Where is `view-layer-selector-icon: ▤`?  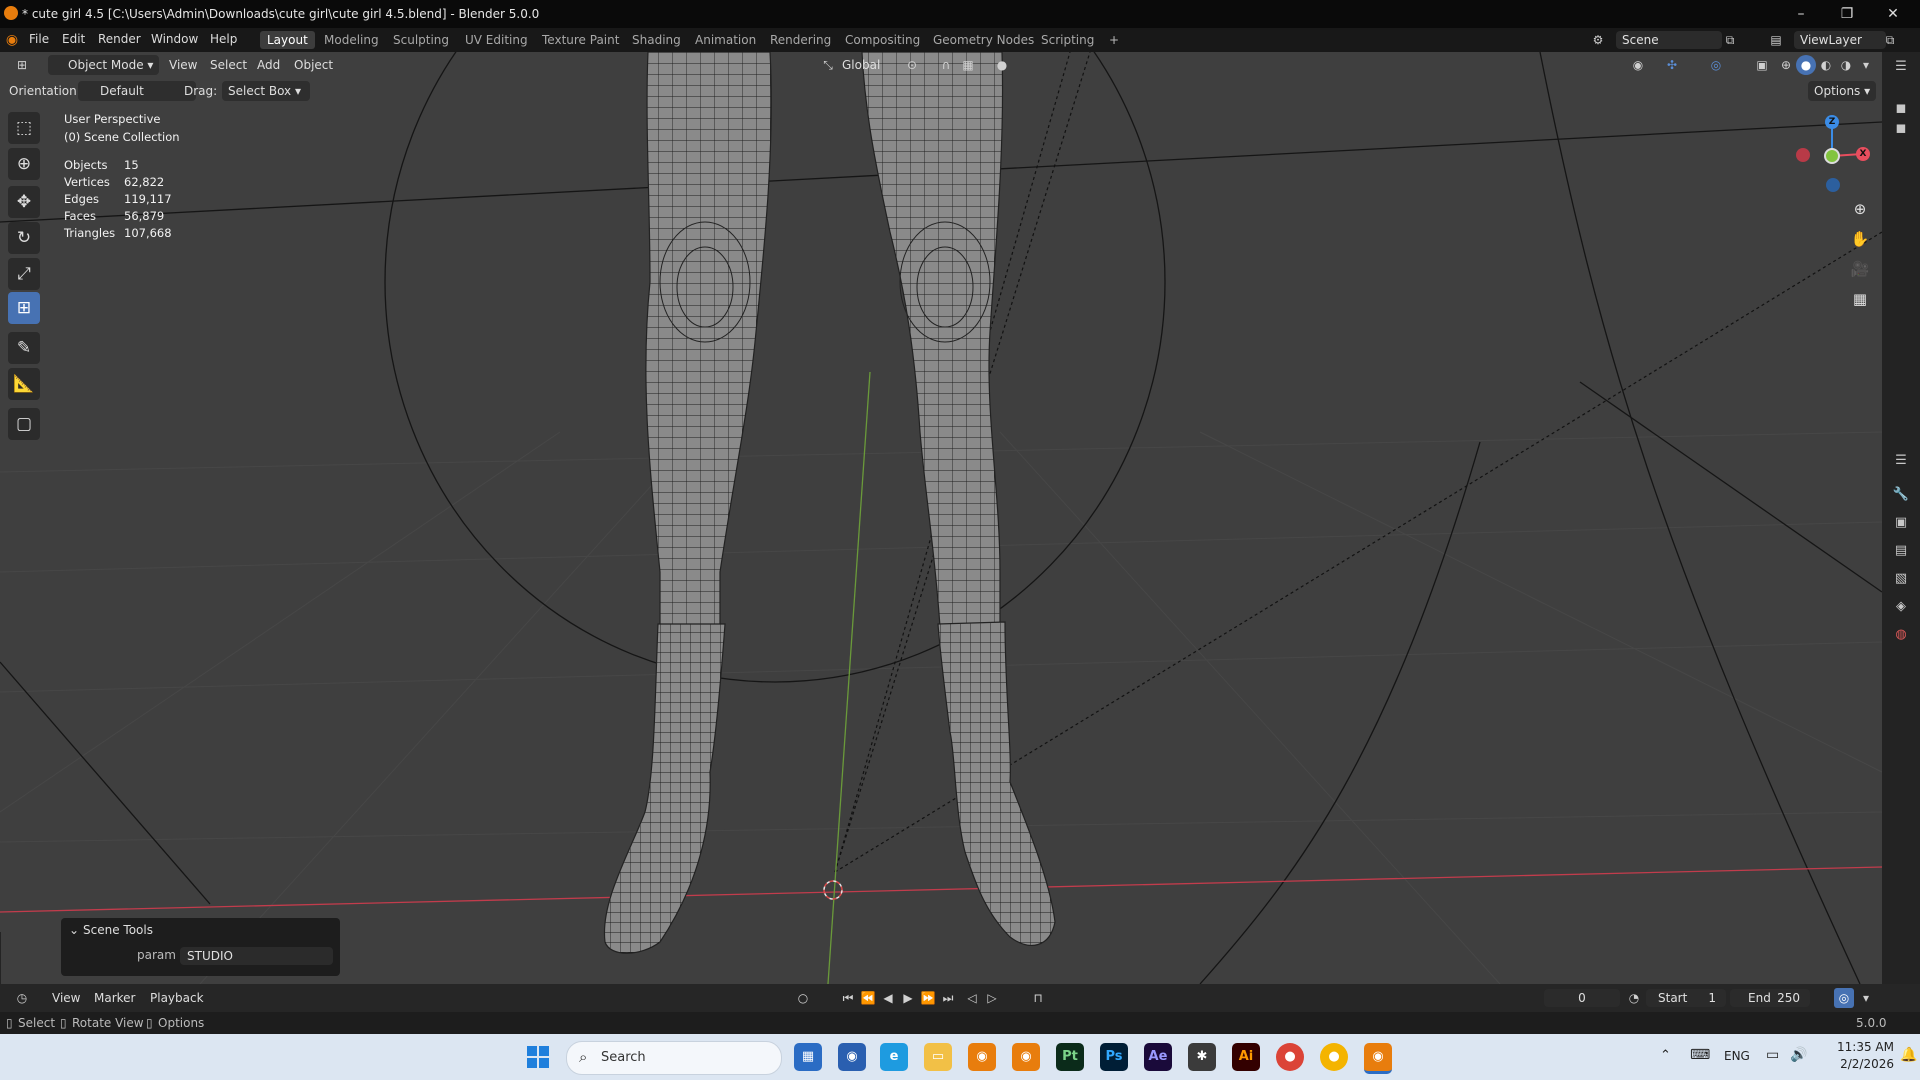 view-layer-selector-icon: ▤ is located at coordinates (1776, 40).